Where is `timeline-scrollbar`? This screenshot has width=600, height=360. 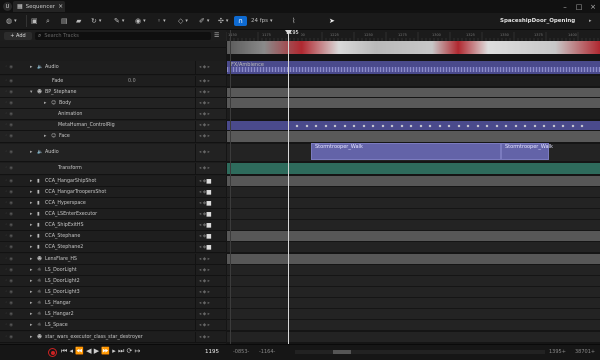
timeline-scrollbar is located at coordinates (420, 352).